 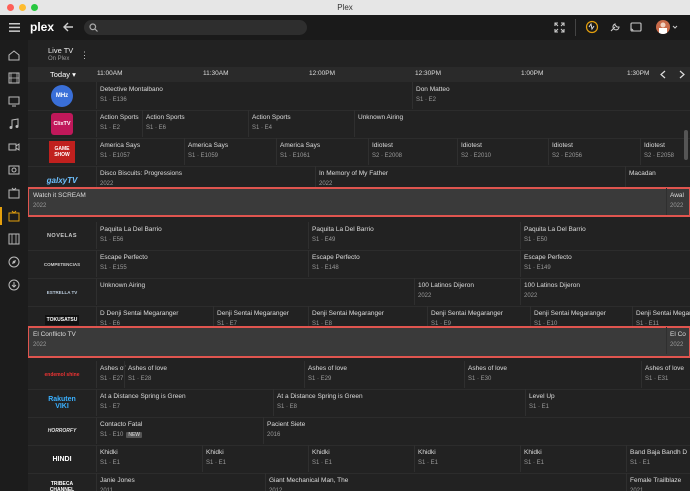 What do you see at coordinates (140, 379) in the screenshot?
I see `program-episode: S1 · E28` at bounding box center [140, 379].